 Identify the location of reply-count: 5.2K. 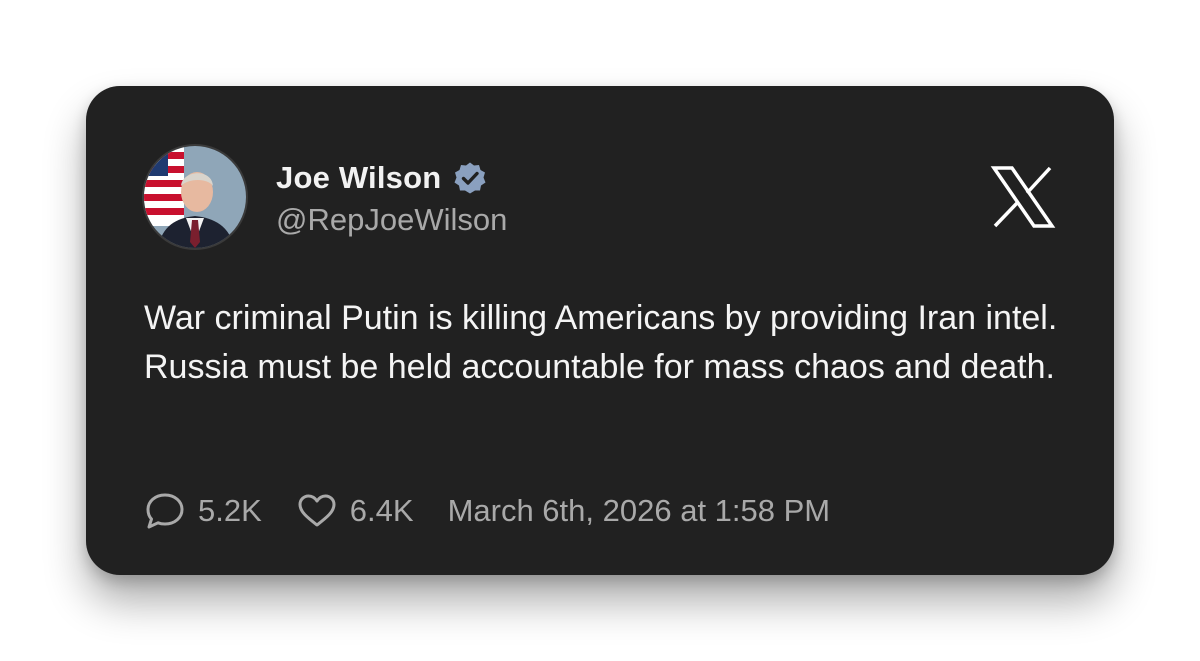
(230, 510).